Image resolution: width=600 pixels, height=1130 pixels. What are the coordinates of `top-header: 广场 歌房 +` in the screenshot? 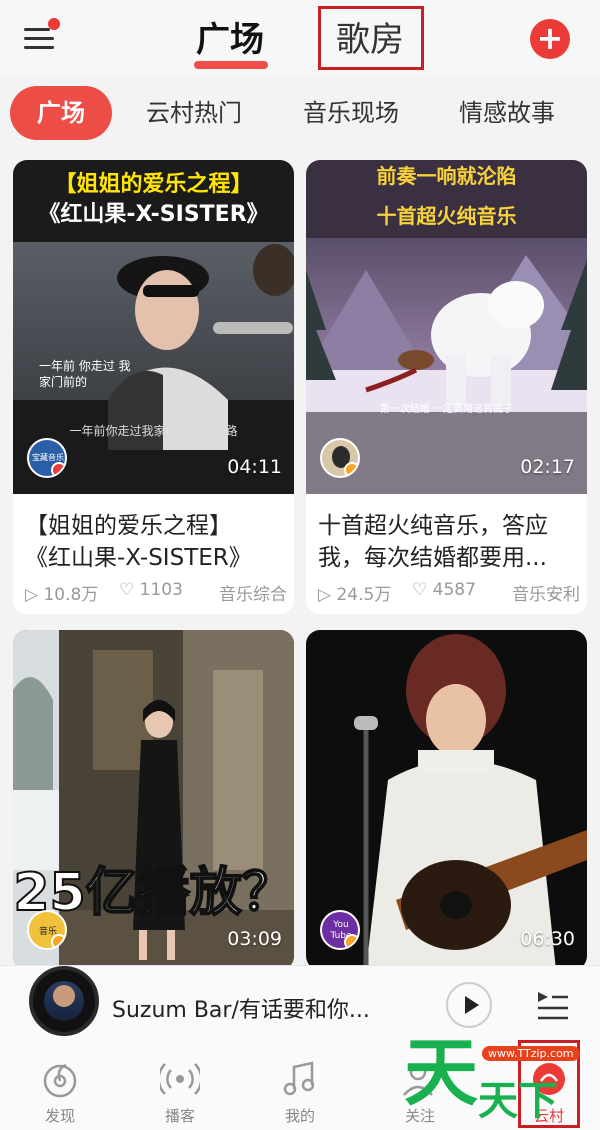 It's located at (300, 38).